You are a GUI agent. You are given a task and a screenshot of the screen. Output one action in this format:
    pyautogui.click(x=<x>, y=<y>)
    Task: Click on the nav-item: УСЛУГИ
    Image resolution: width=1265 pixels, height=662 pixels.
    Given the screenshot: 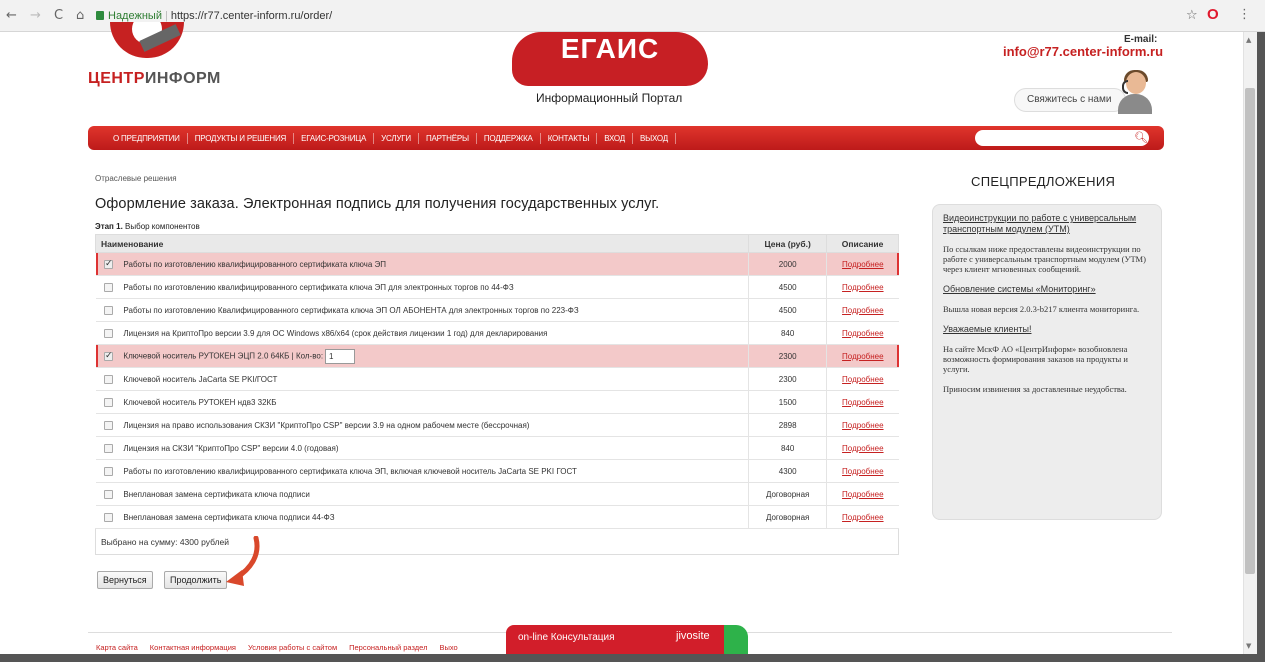 What is the action you would take?
    pyautogui.click(x=396, y=138)
    